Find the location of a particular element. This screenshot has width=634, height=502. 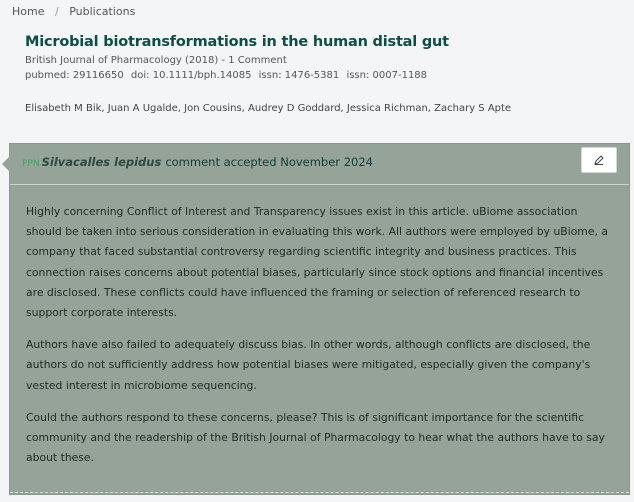

pubmed-id: pubmed: 29116650 is located at coordinates (74, 75).